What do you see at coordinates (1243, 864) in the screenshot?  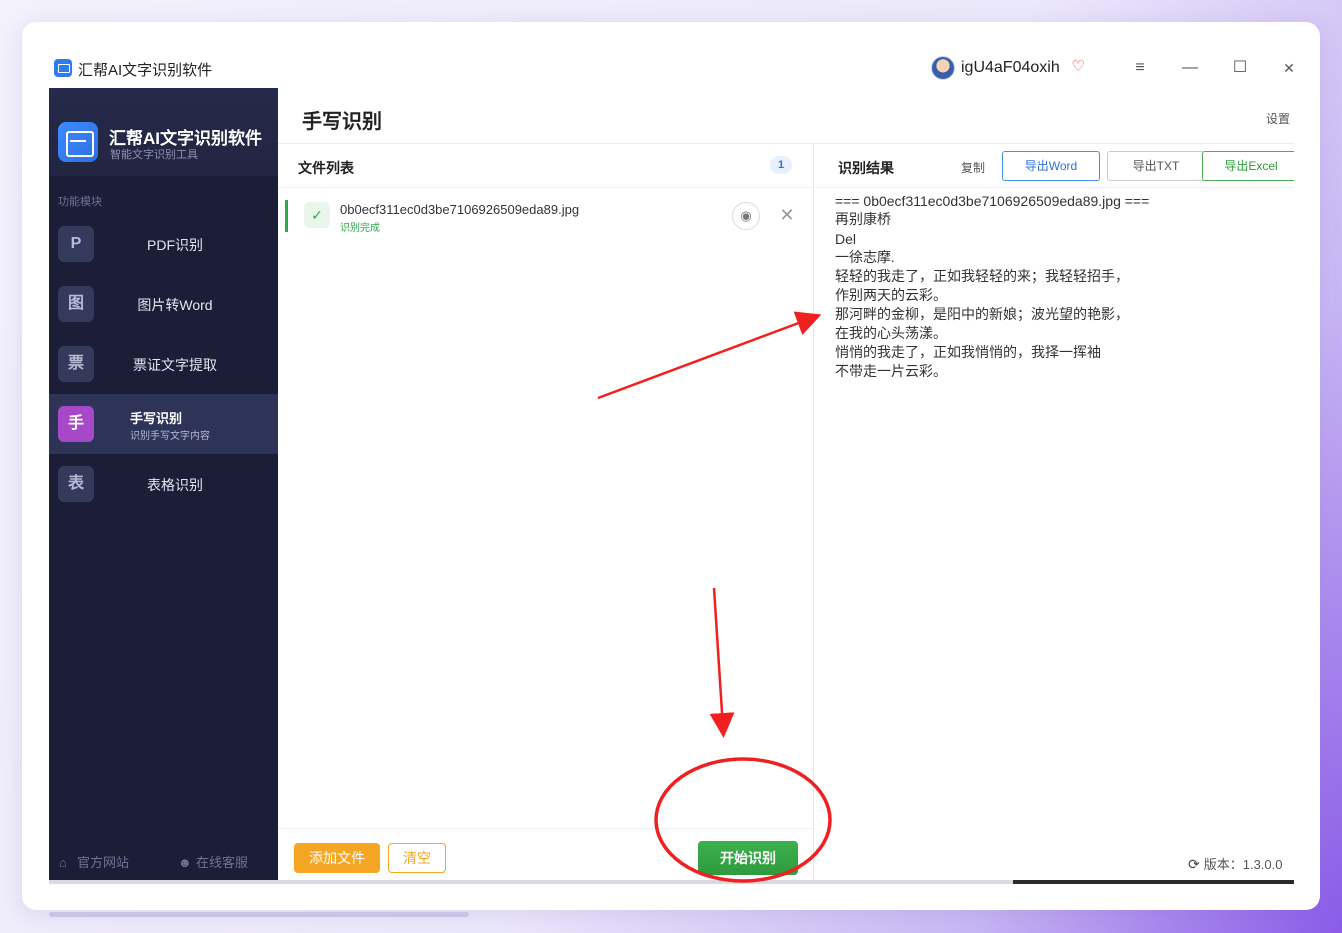 I see `version-text: 版本：1.3.0.0` at bounding box center [1243, 864].